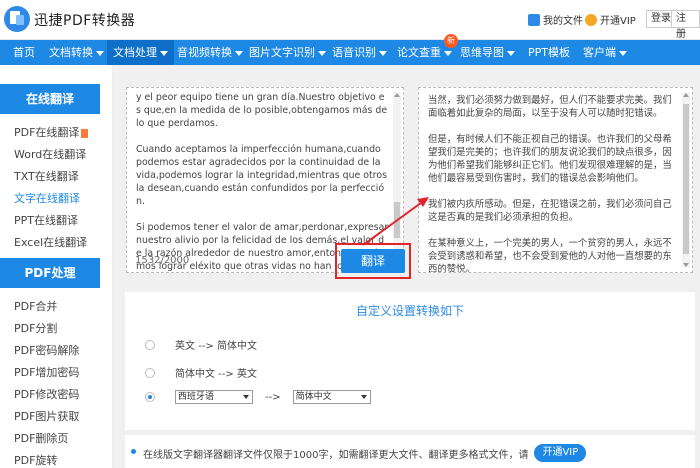 Image resolution: width=700 pixels, height=468 pixels. What do you see at coordinates (618, 21) in the screenshot?
I see `vip-label: 开通VIP` at bounding box center [618, 21].